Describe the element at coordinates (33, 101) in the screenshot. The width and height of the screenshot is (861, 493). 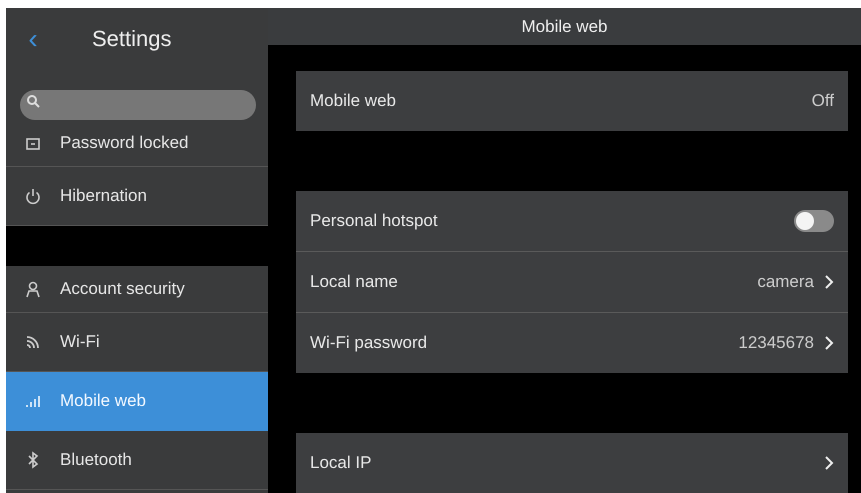
I see `search-icon` at that location.